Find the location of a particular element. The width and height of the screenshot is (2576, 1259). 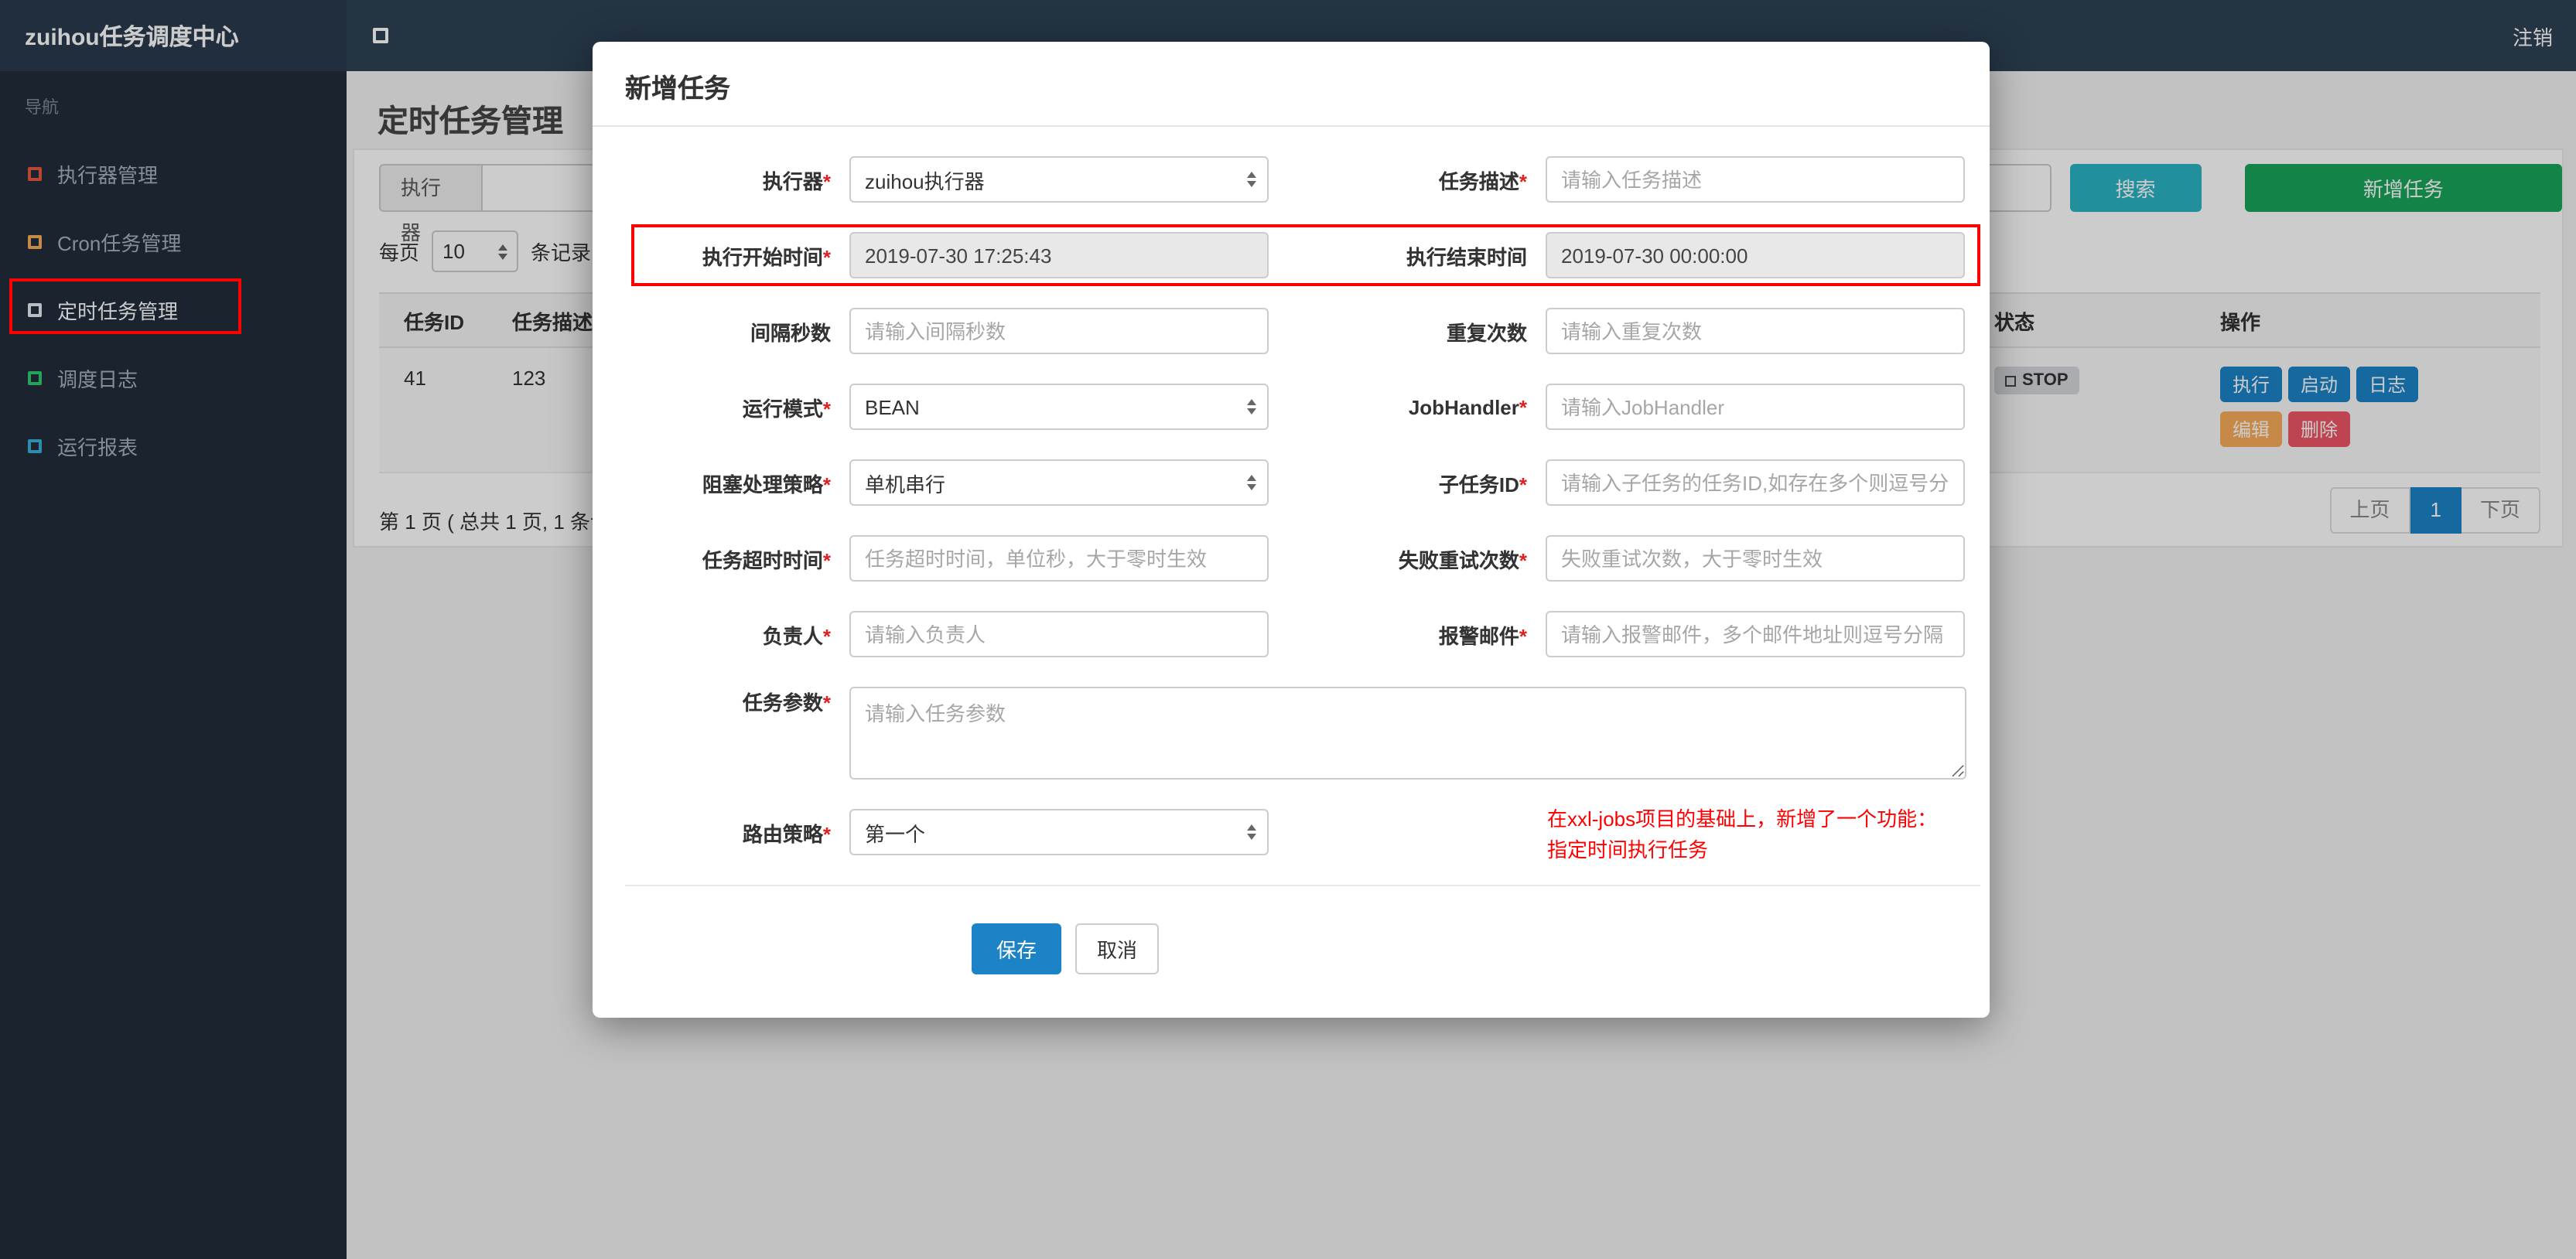

repeat-count-input is located at coordinates (1755, 331).